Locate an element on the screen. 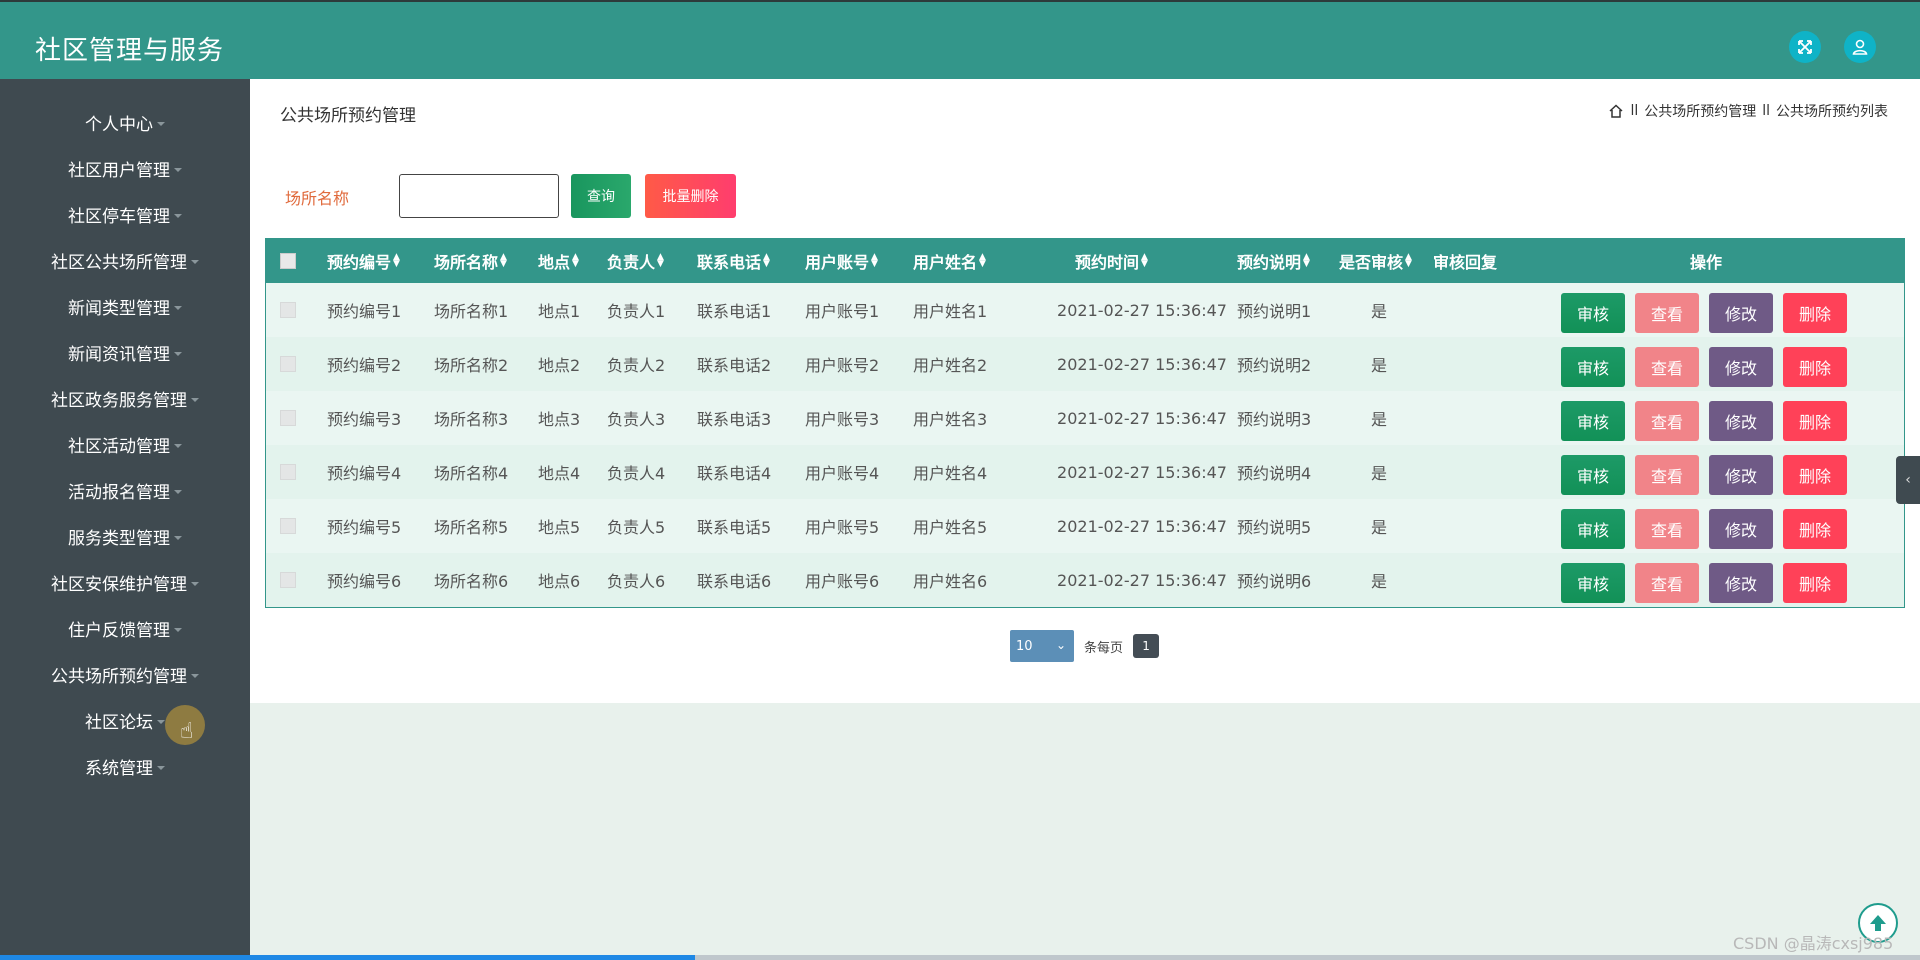 The width and height of the screenshot is (1920, 960). cell-booking-no: 预约编号4 is located at coordinates (364, 473).